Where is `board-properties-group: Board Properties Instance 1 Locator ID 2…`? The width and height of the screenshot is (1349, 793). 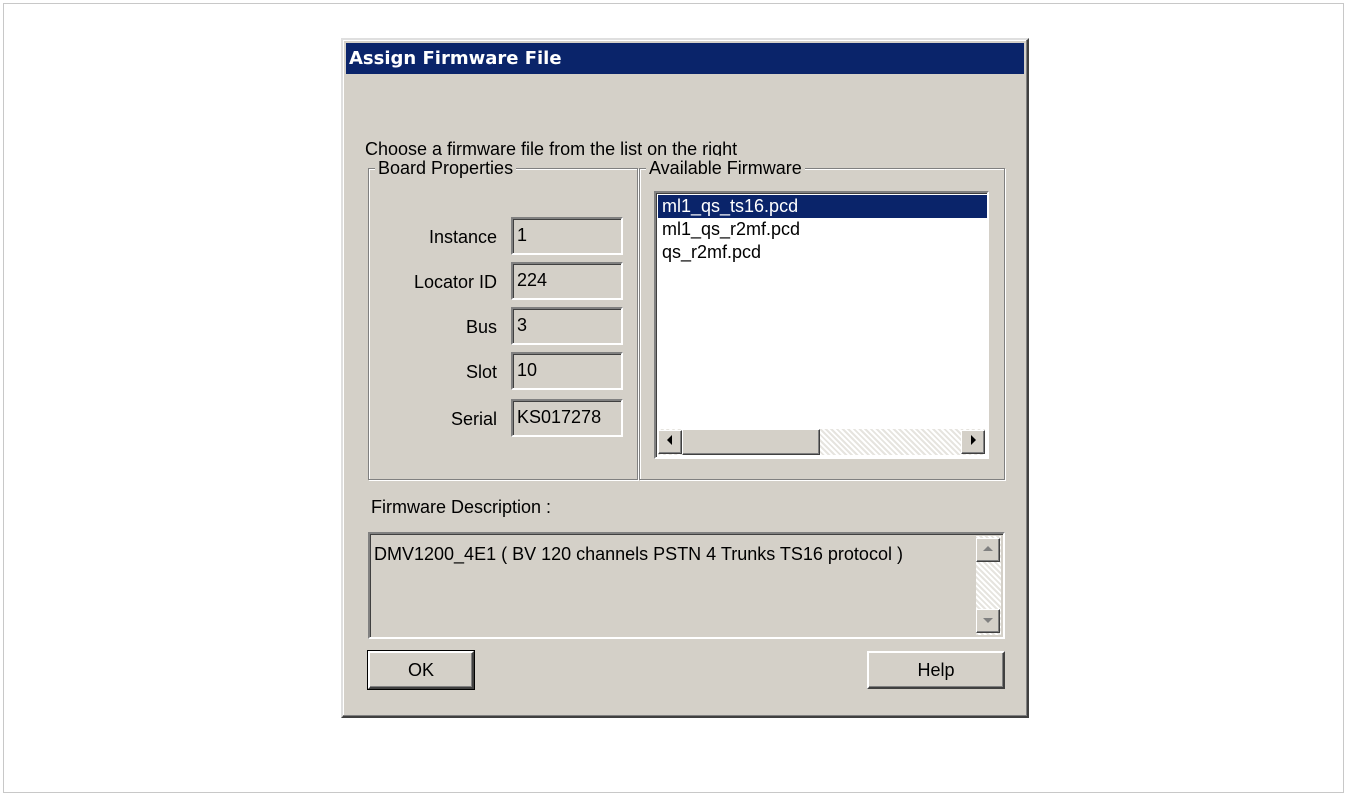
board-properties-group: Board Properties Instance 1 Locator ID 2… is located at coordinates (503, 318).